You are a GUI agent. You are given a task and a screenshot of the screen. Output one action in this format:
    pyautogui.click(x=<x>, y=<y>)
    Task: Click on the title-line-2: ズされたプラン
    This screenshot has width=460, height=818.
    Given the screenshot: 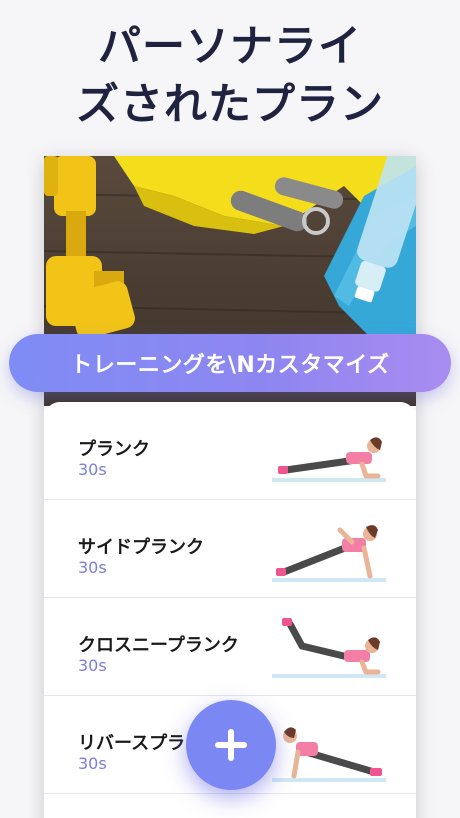 What is the action you would take?
    pyautogui.click(x=230, y=105)
    